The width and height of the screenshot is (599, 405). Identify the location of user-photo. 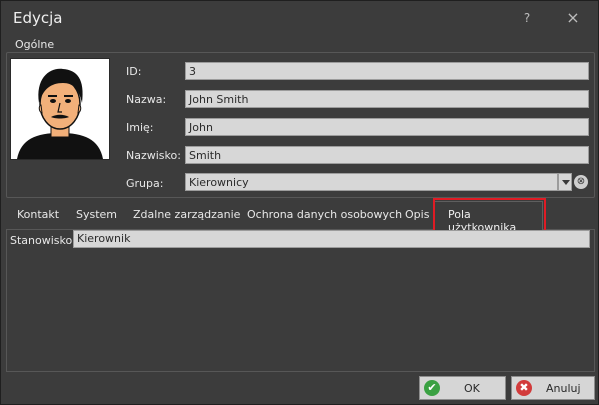
(60, 109).